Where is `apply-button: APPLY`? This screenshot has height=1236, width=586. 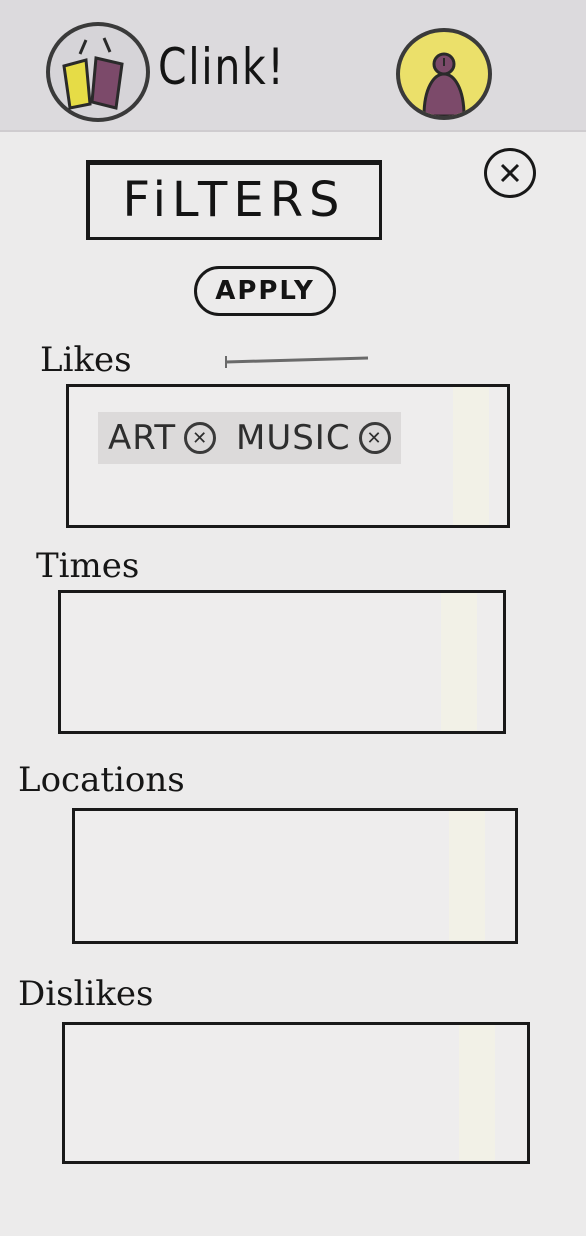
apply-button: APPLY is located at coordinates (265, 291).